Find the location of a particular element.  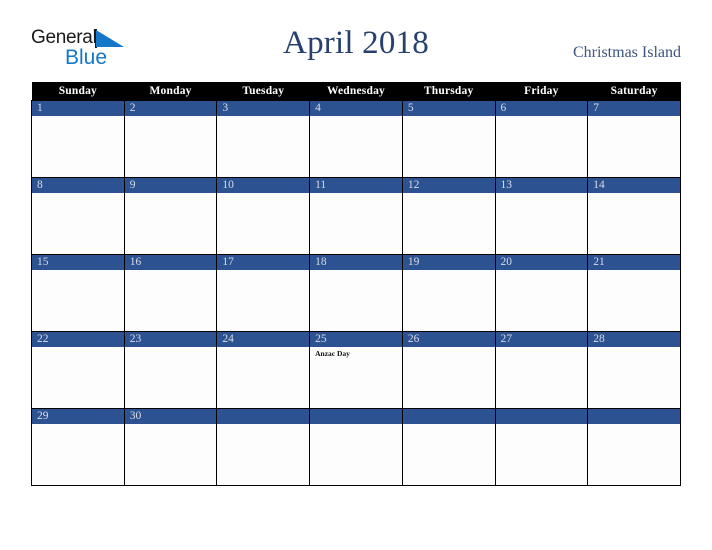

weekday-header-thursday: Thursday is located at coordinates (449, 91).